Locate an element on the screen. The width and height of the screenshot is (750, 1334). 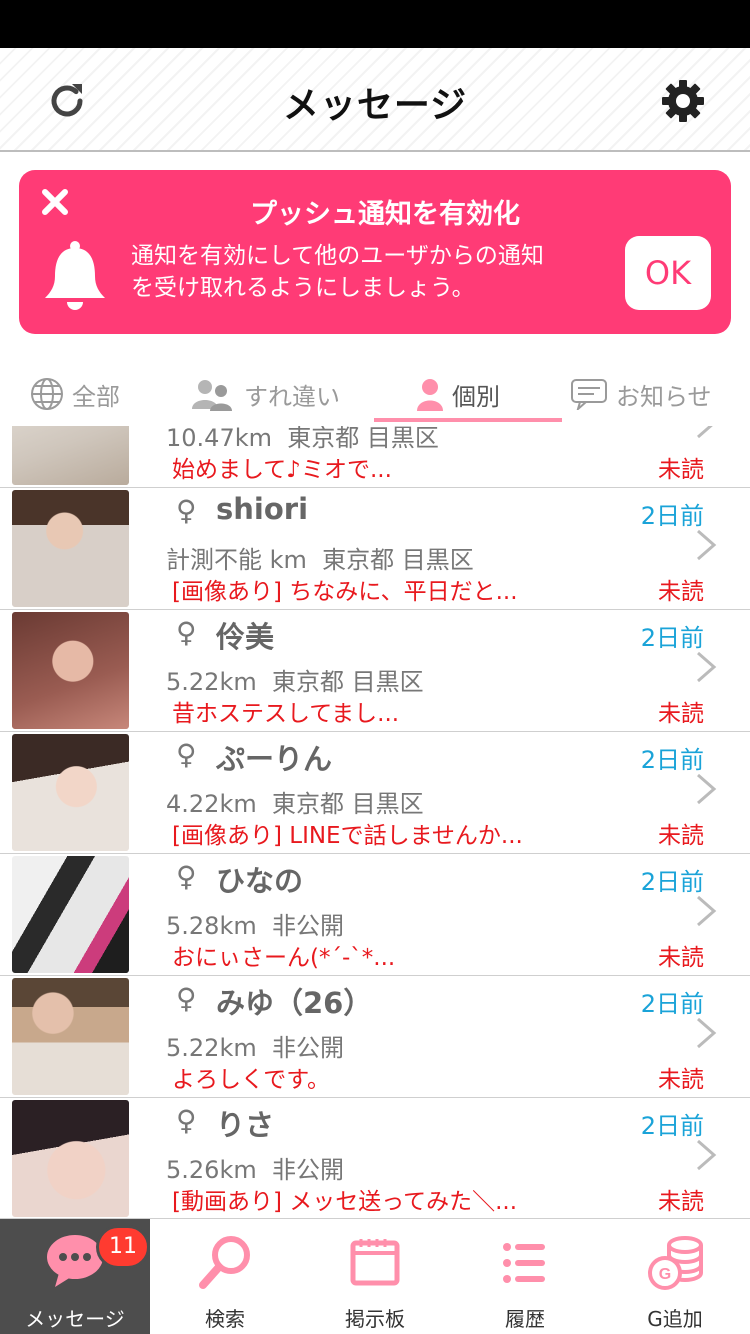
distance: 5.26km is located at coordinates (211, 1170).